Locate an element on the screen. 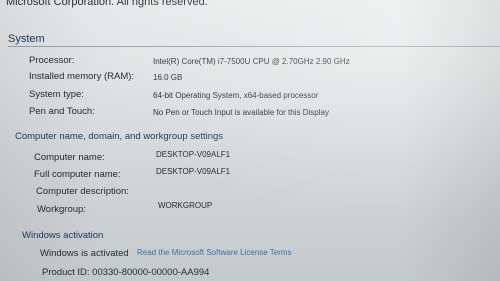  windows-activated-status: Windows is activated is located at coordinates (84, 253).